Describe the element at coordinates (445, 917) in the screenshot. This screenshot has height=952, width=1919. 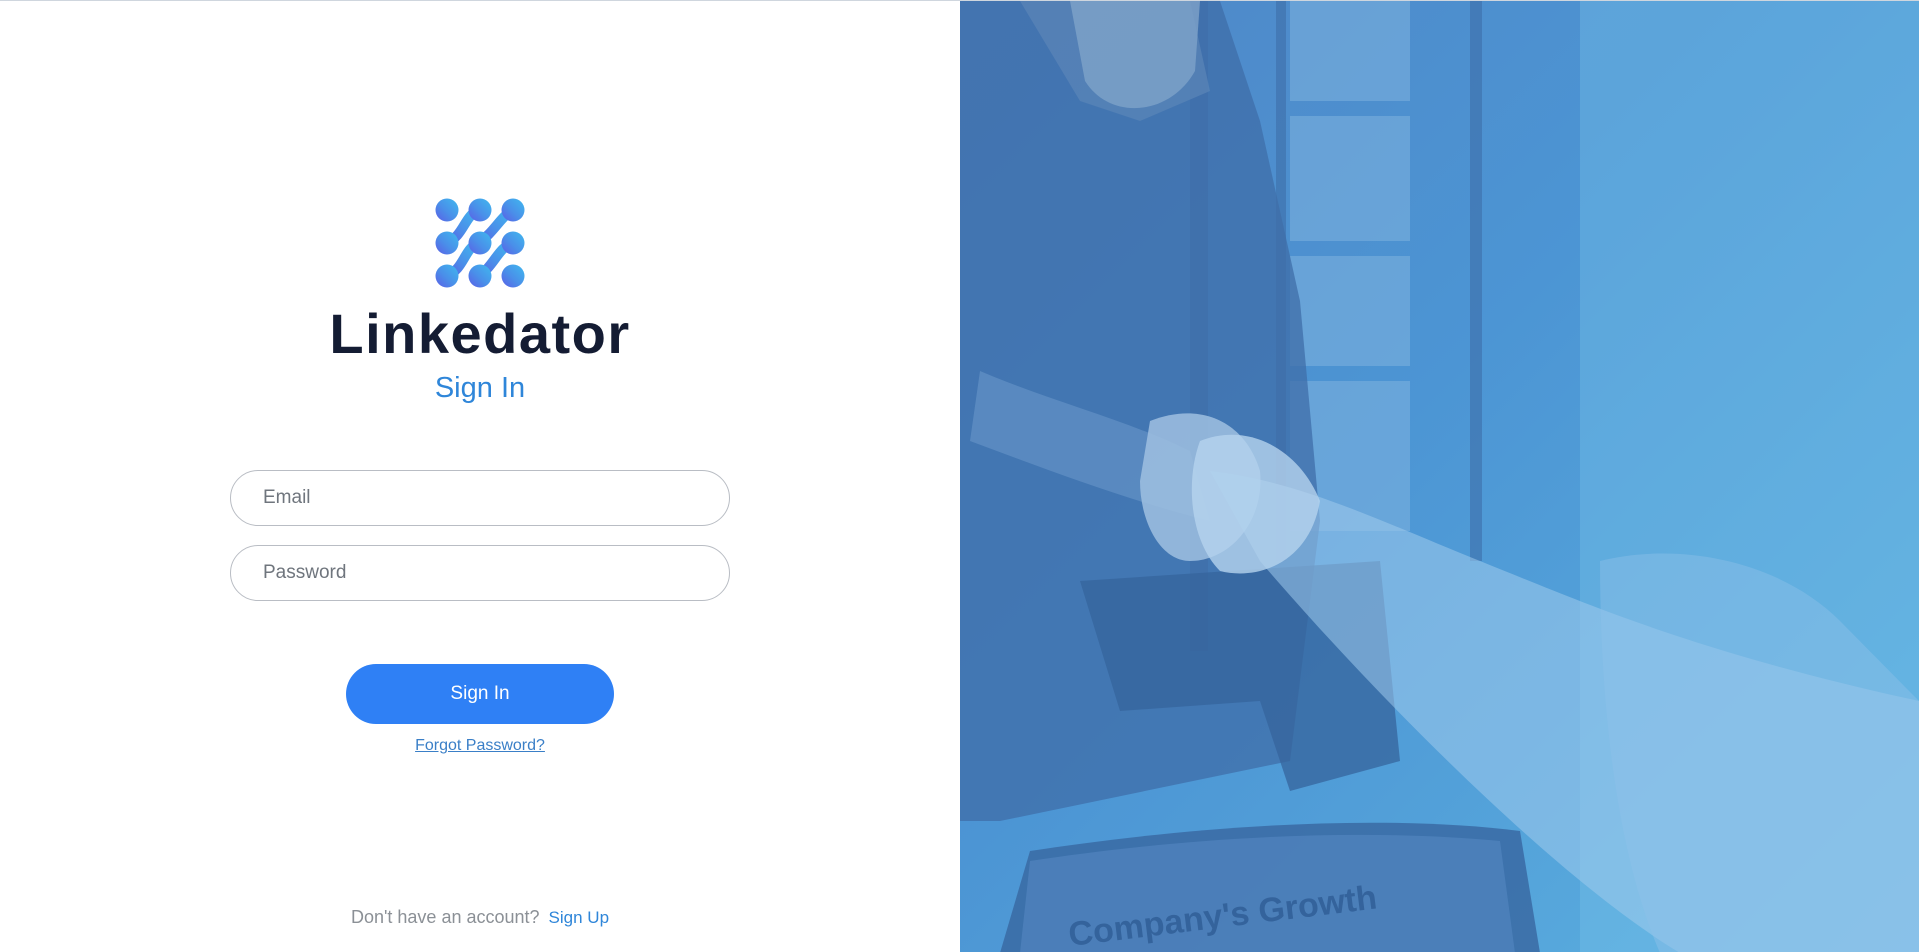
I see `signup-prompt-text: Don't have an account?` at that location.